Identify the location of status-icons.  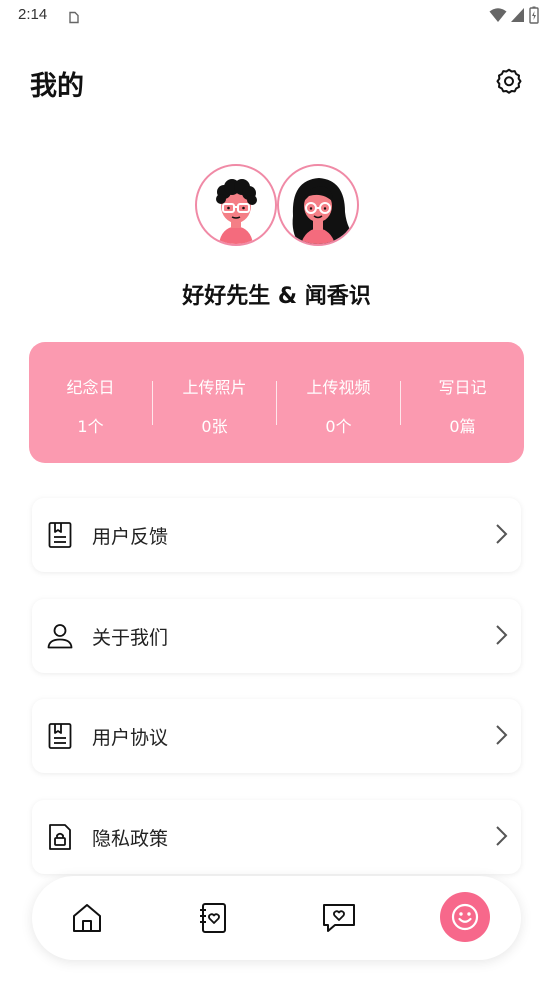
(514, 17).